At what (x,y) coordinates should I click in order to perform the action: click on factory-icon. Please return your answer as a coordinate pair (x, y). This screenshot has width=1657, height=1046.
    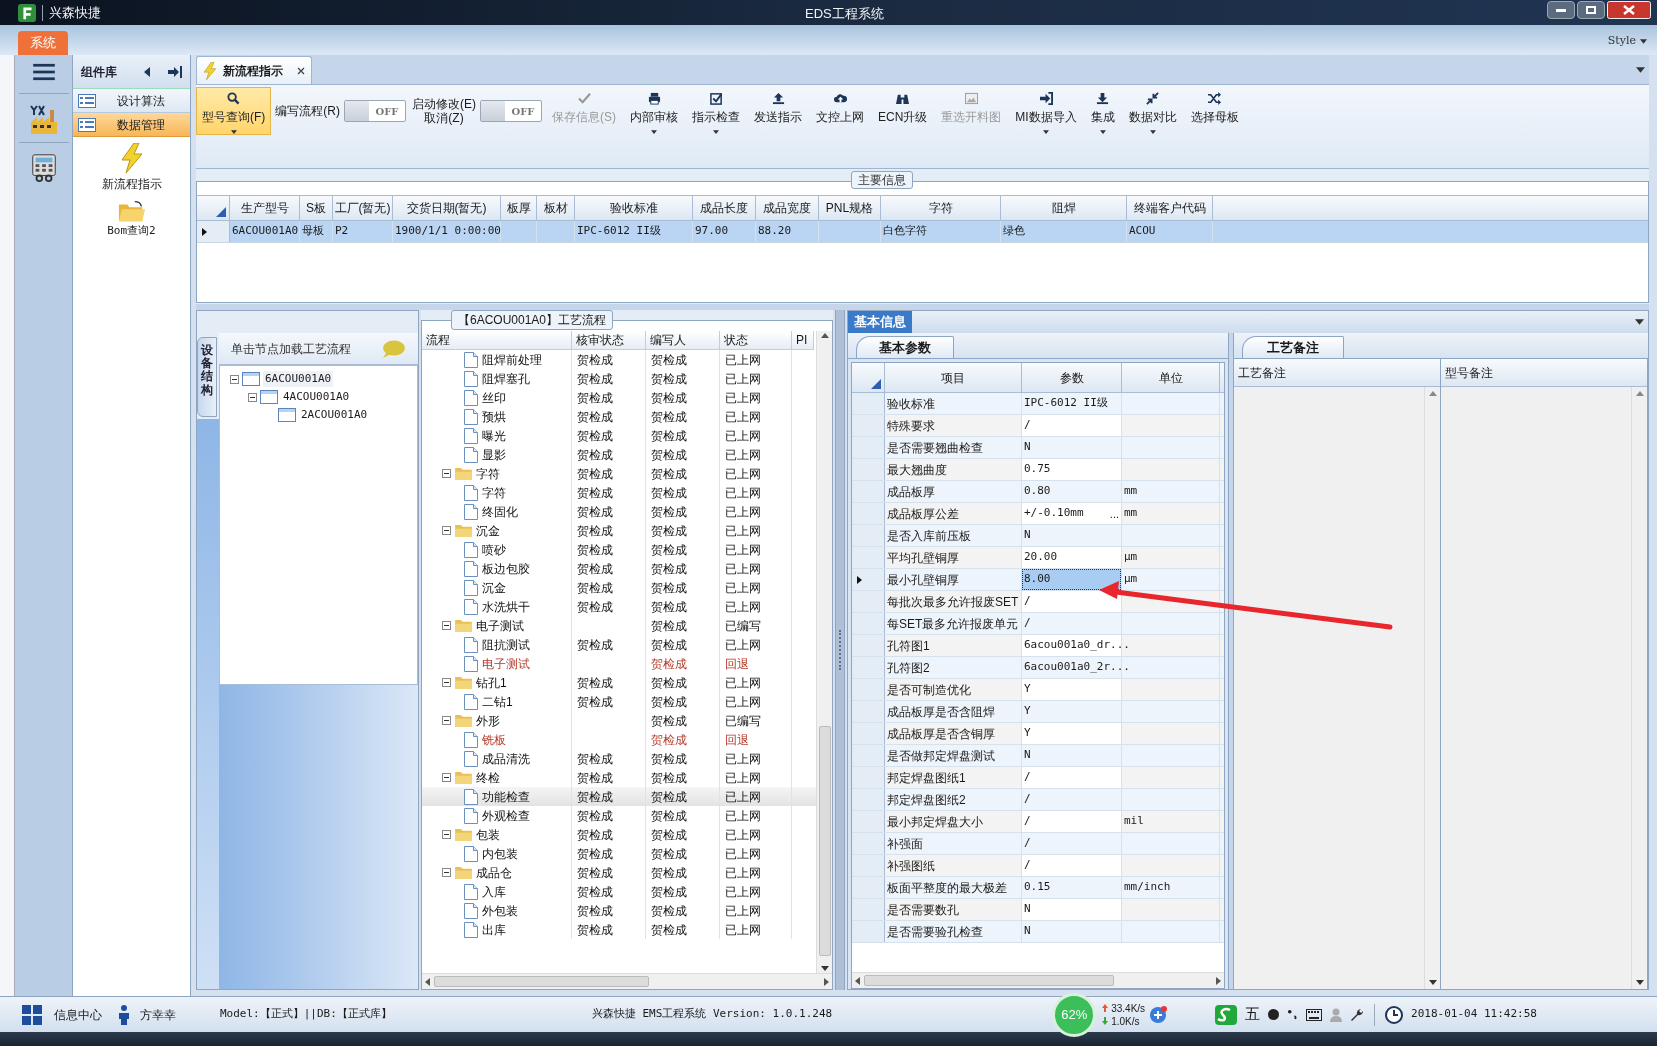
    Looking at the image, I should click on (43, 120).